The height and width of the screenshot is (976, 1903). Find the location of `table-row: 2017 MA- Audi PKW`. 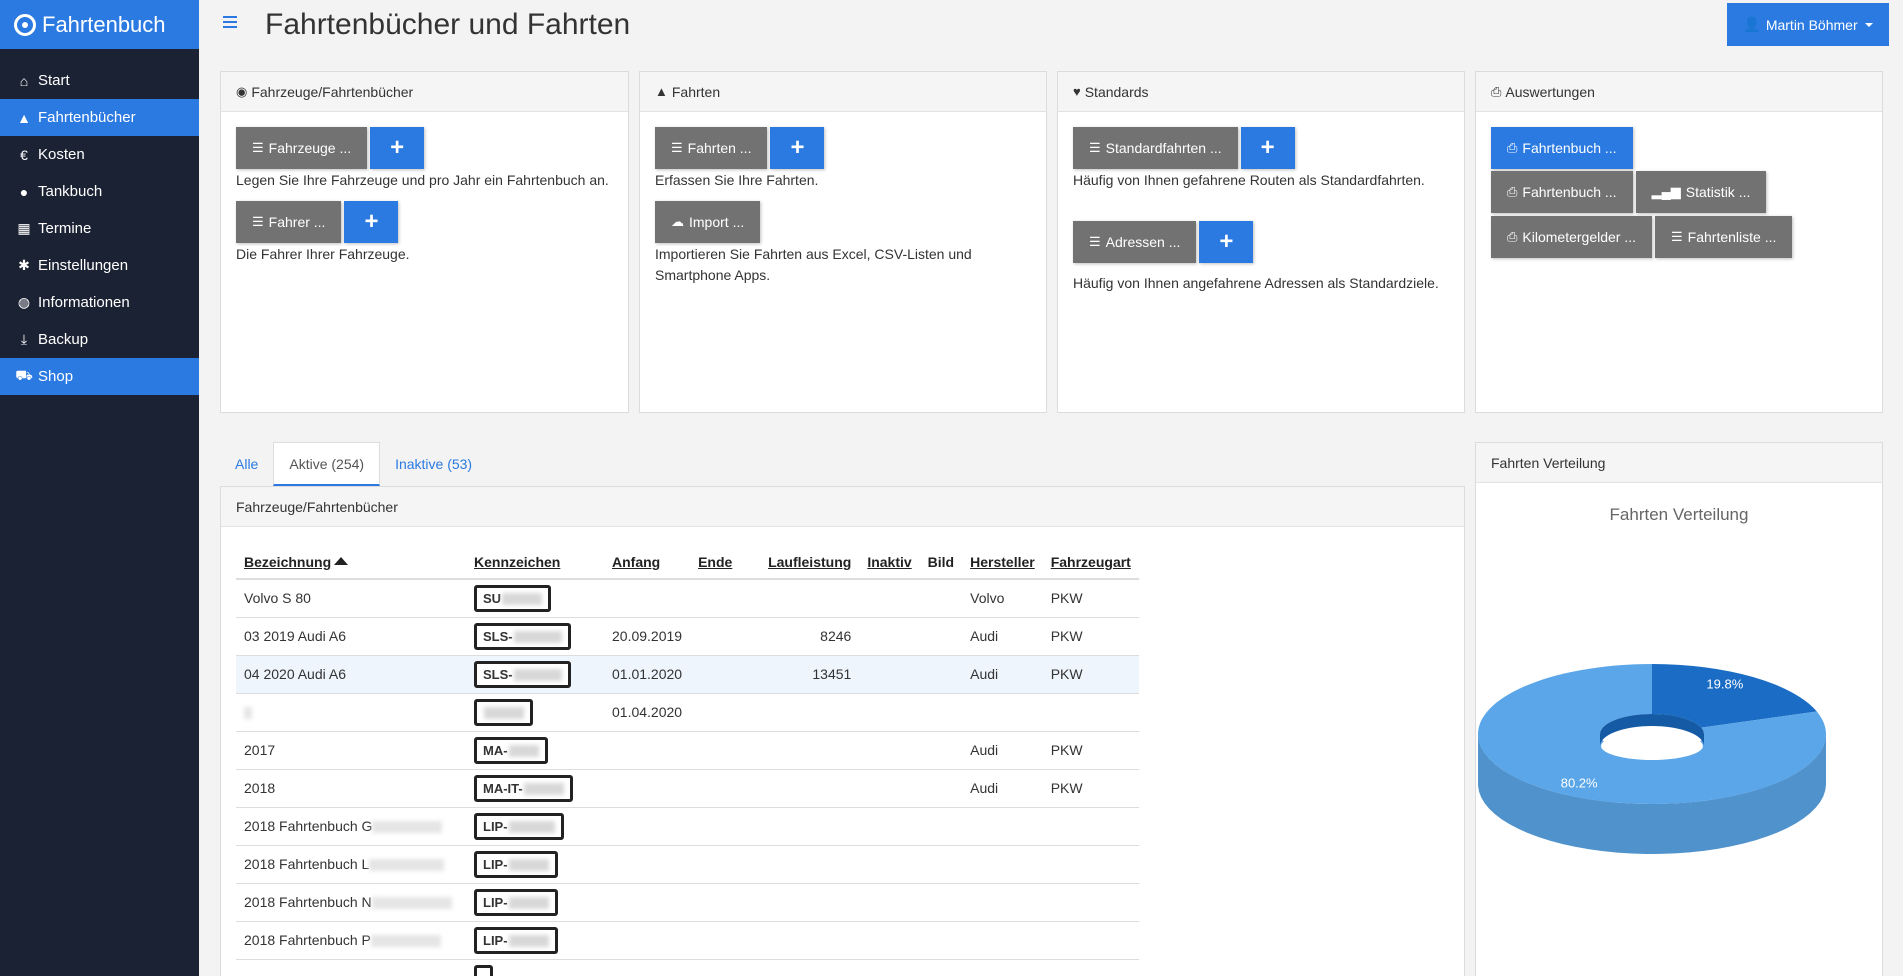

table-row: 2017 MA- Audi PKW is located at coordinates (687, 750).